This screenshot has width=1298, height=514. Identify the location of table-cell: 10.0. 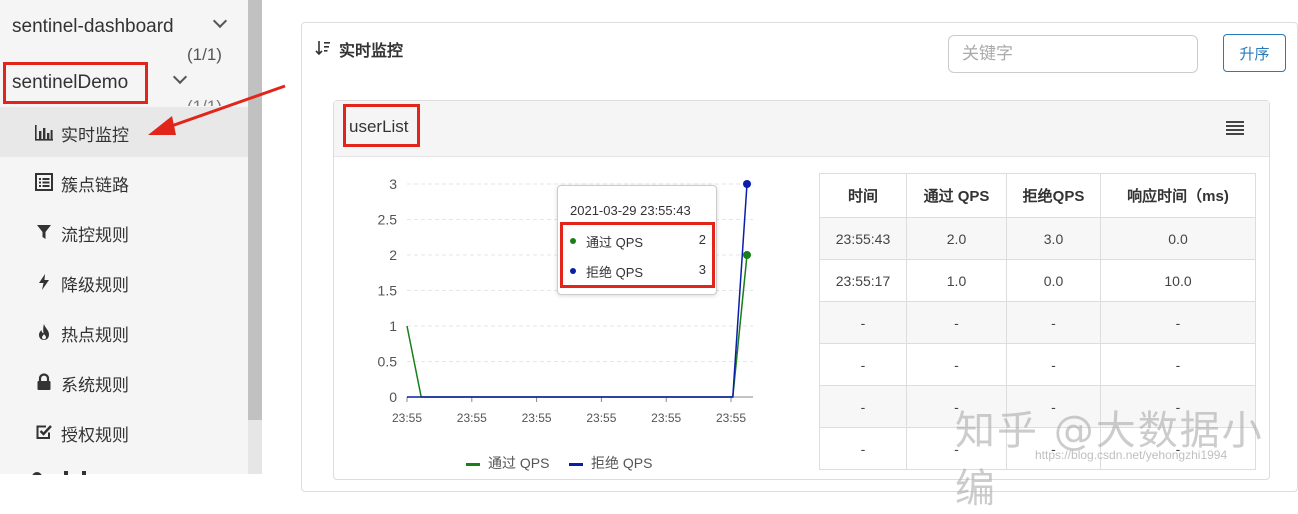
(1178, 280).